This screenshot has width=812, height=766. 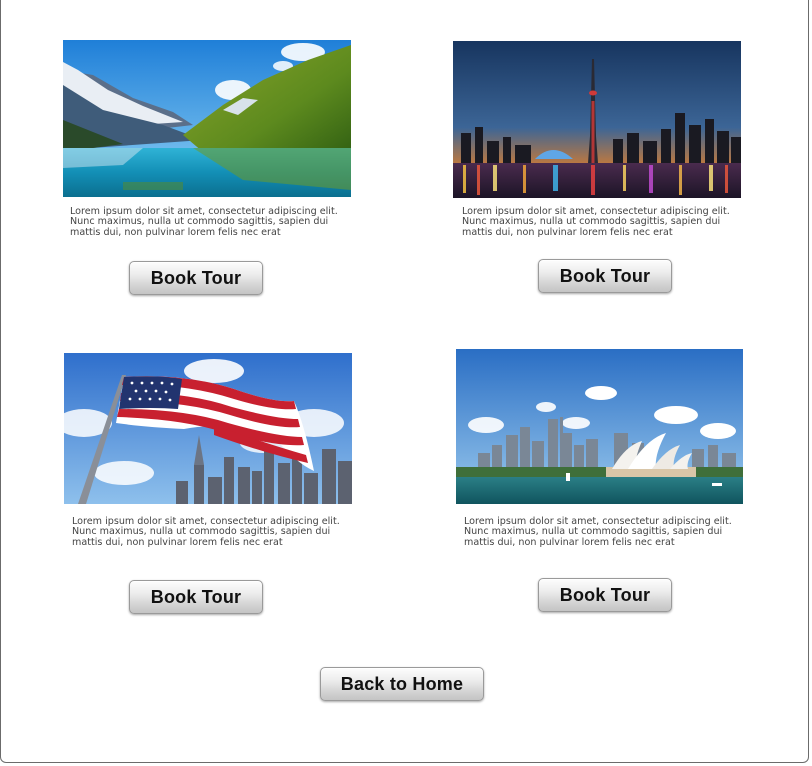 What do you see at coordinates (597, 119) in the screenshot?
I see `tour-image-city-night` at bounding box center [597, 119].